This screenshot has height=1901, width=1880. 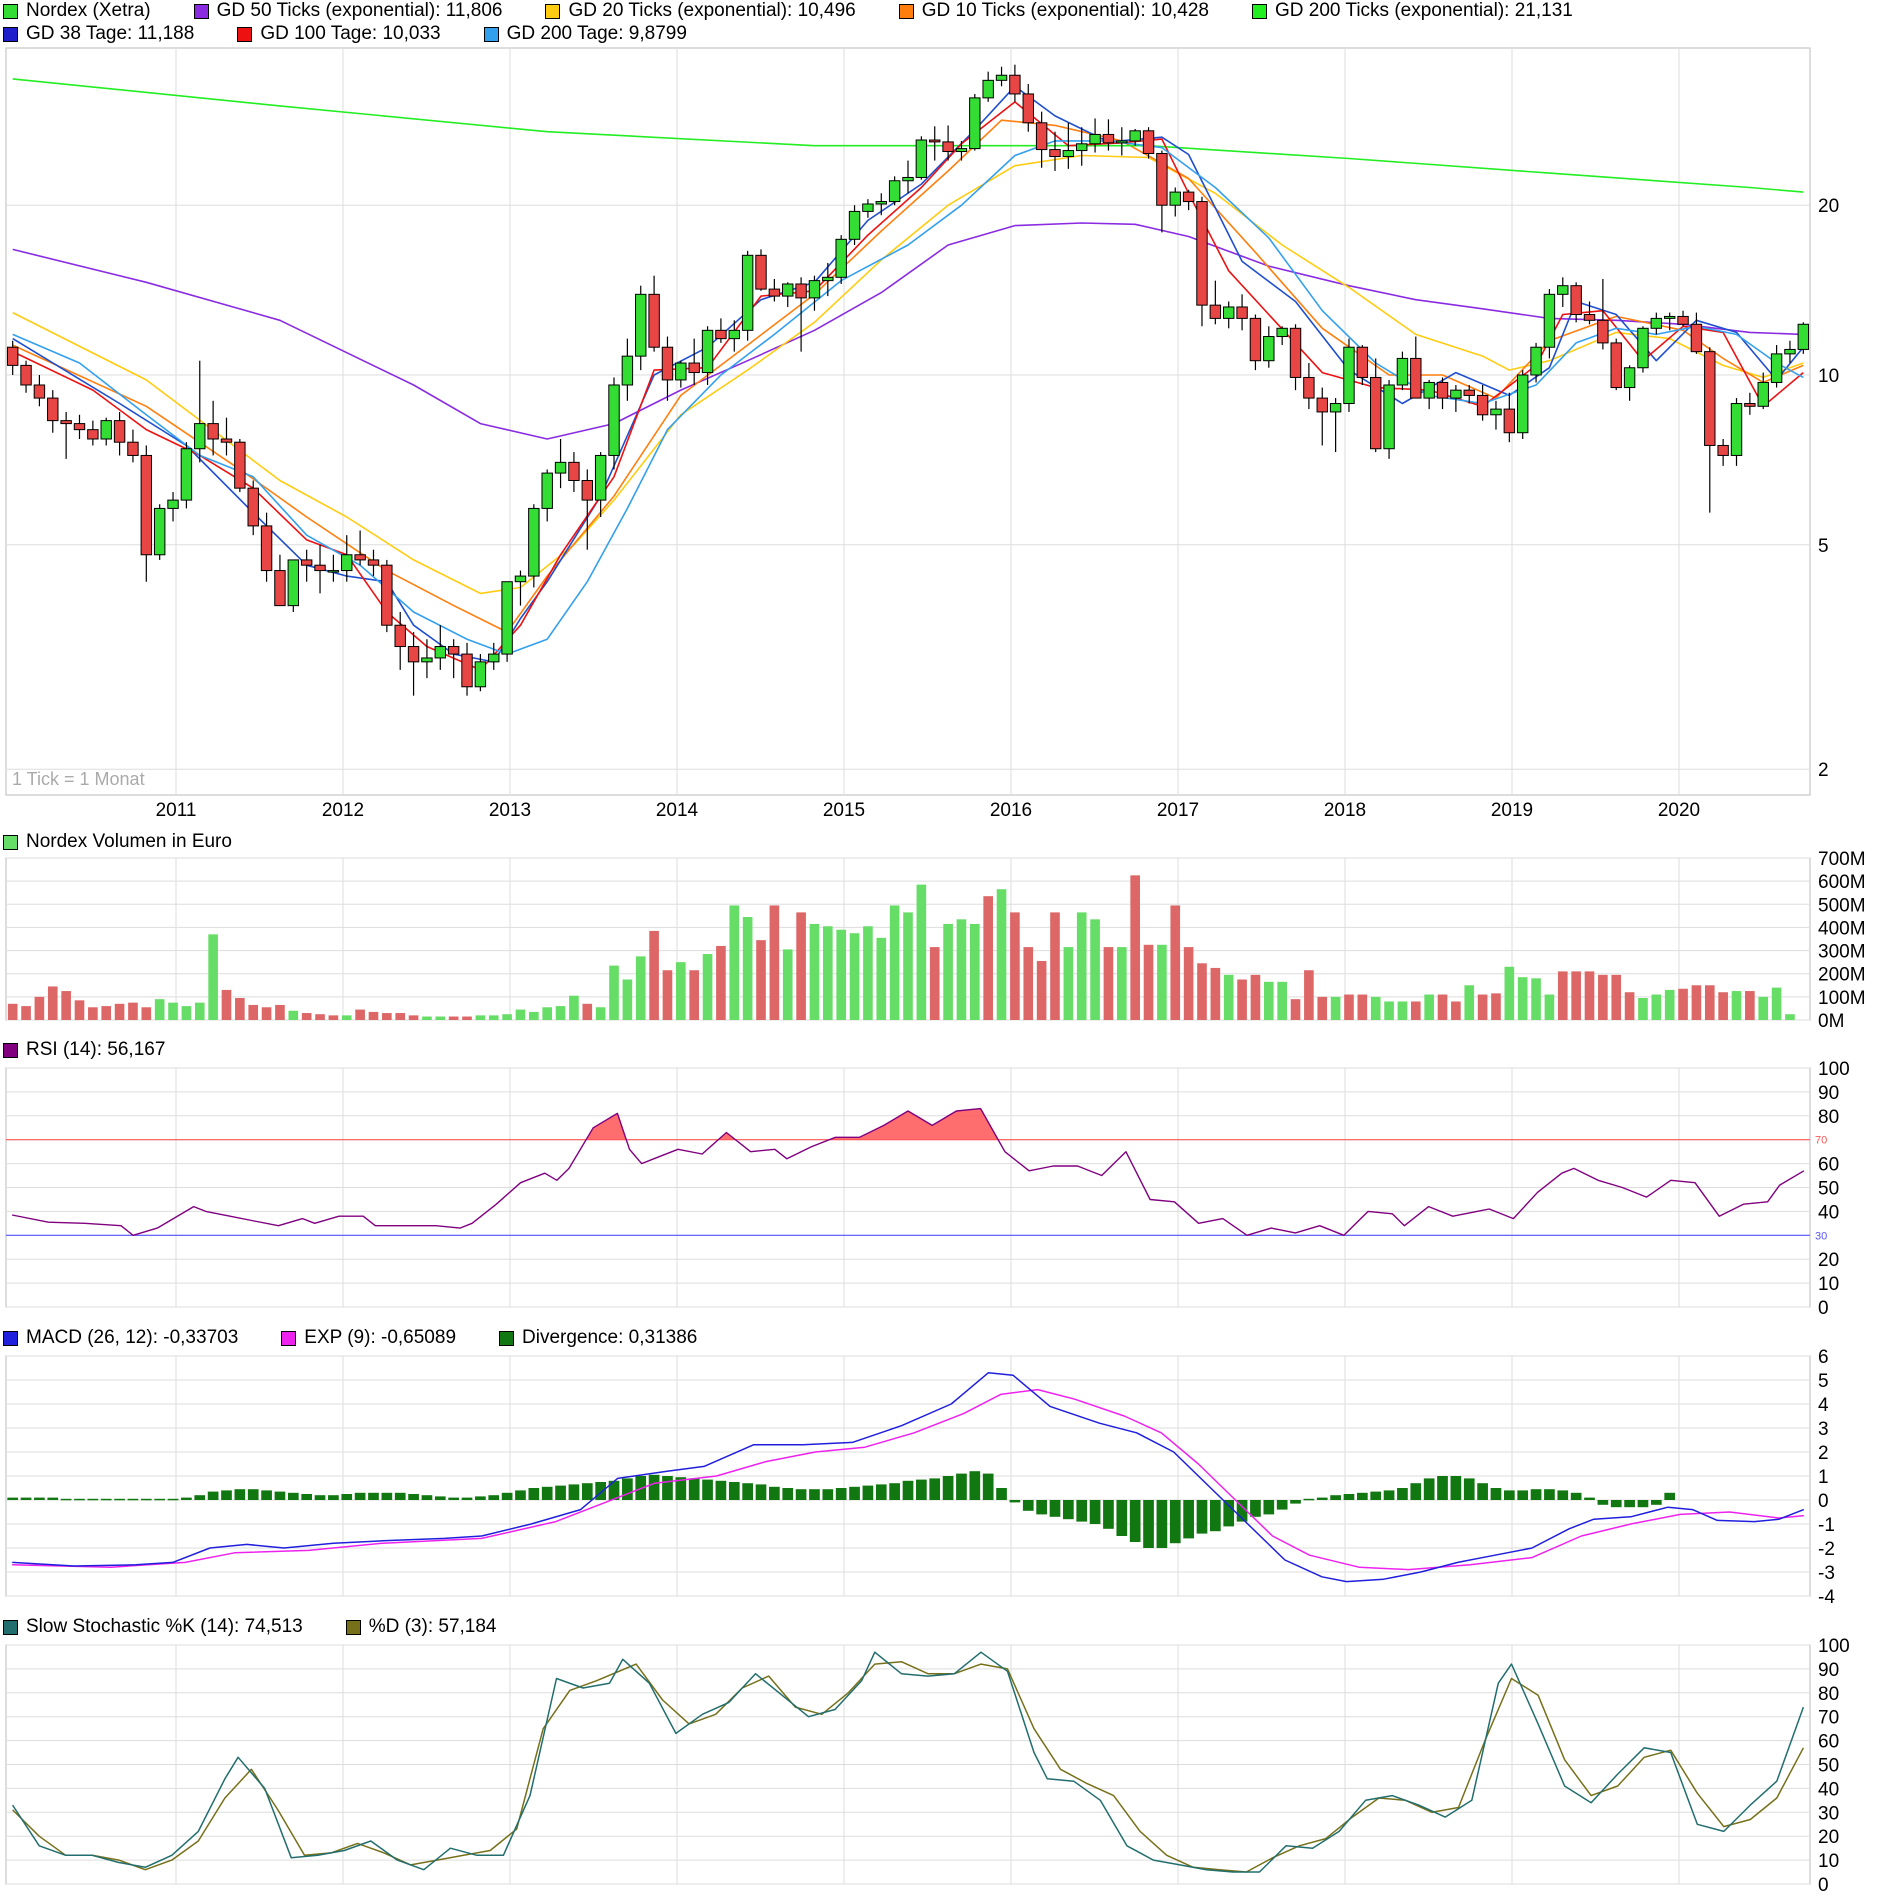 What do you see at coordinates (1823, 546) in the screenshot?
I see `y-tick-label: 5` at bounding box center [1823, 546].